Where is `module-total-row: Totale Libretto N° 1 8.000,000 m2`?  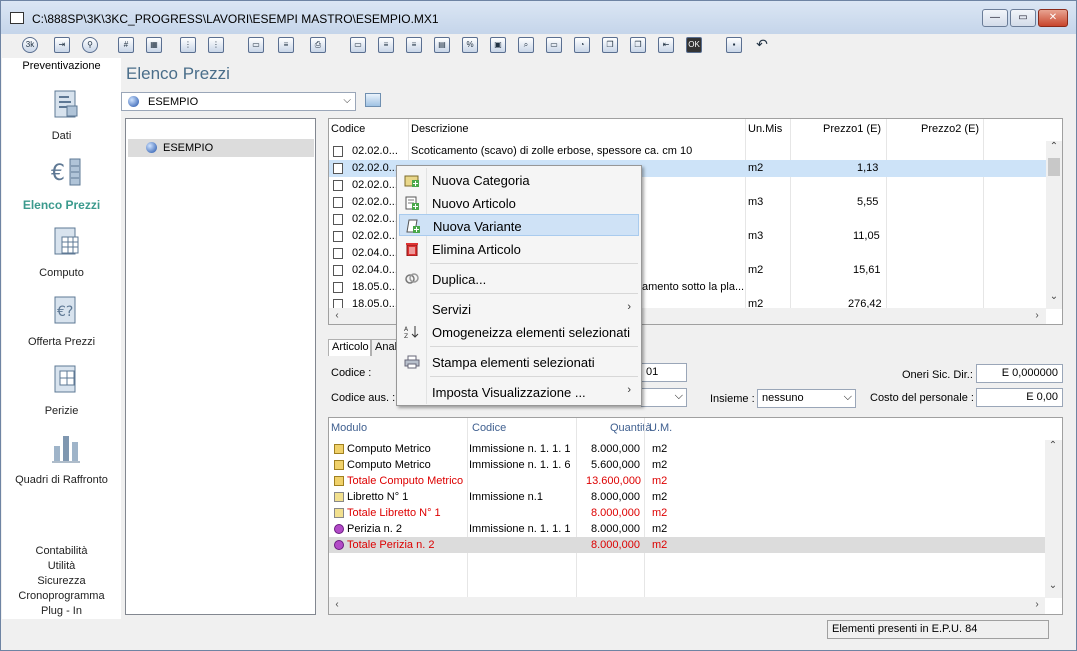
module-total-row: Totale Libretto N° 1 8.000,000 m2 is located at coordinates (687, 513).